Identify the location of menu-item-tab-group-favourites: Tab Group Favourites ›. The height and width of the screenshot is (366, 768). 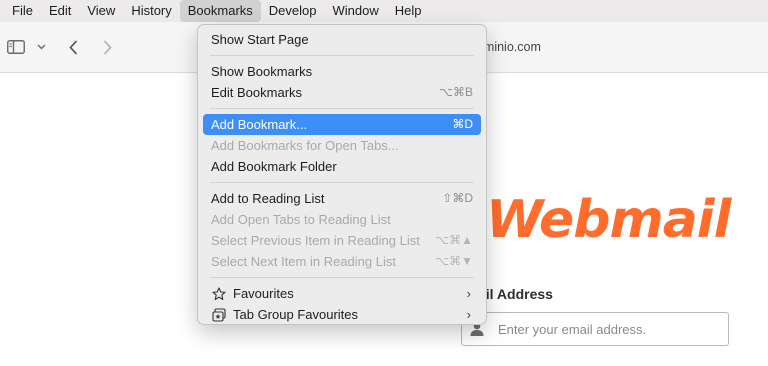
(342, 314).